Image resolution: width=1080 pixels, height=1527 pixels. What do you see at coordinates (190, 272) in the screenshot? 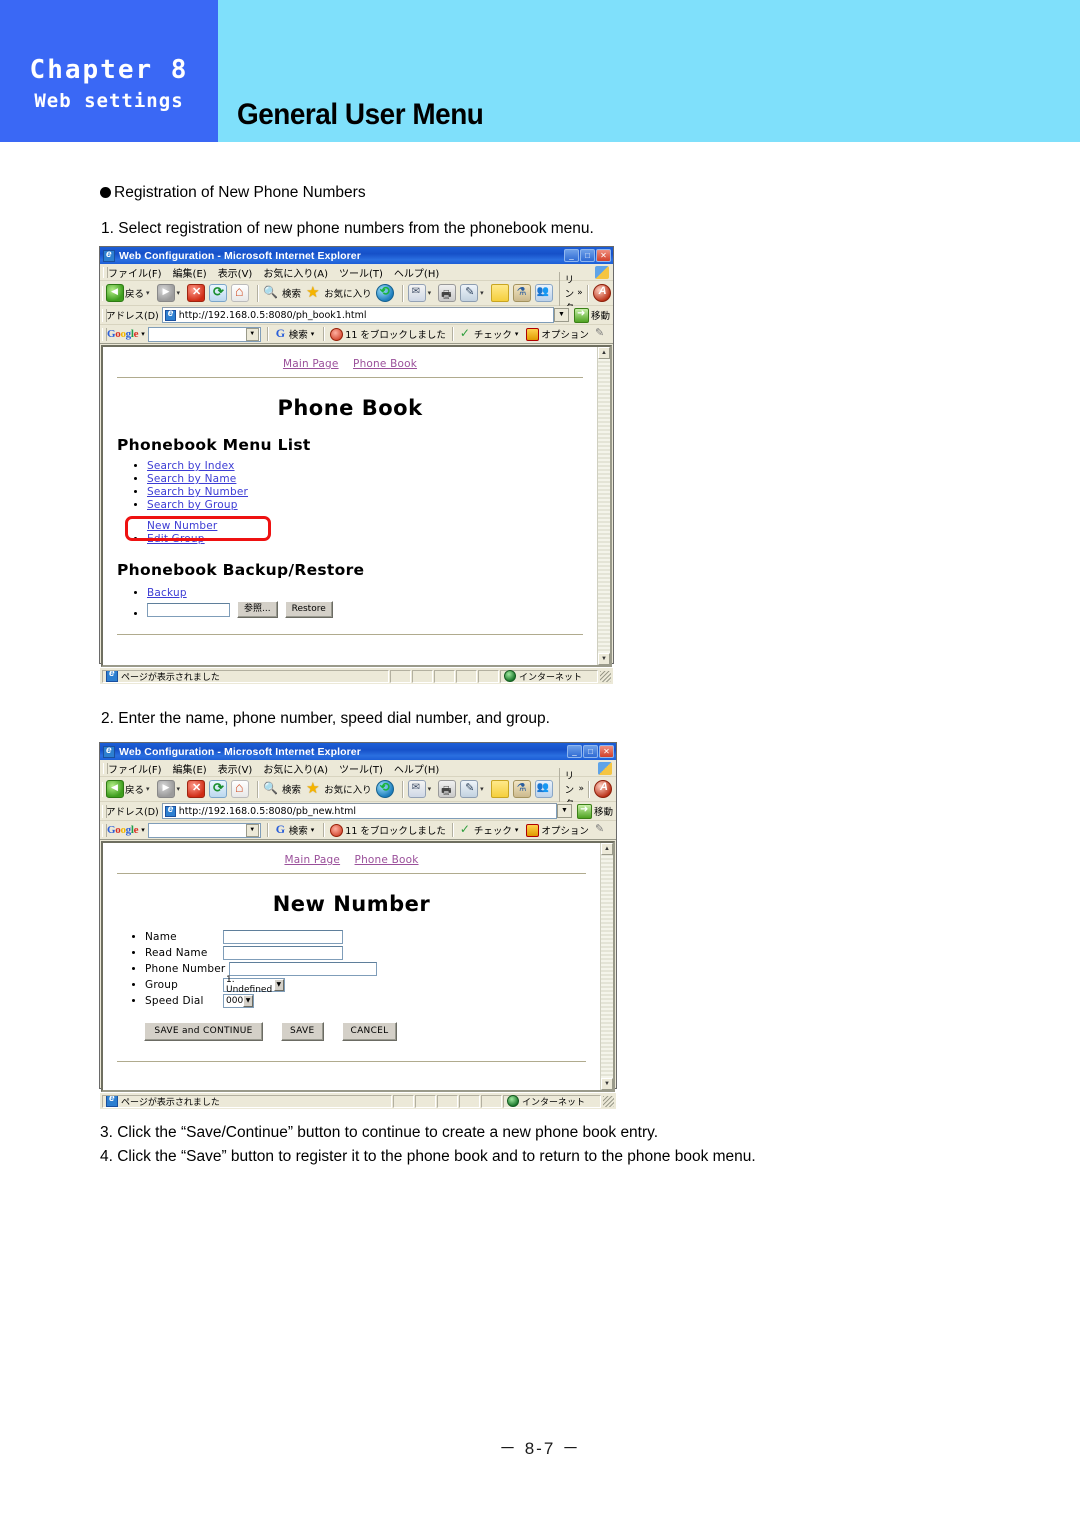
I see `menu-edit: 編集(E)` at bounding box center [190, 272].